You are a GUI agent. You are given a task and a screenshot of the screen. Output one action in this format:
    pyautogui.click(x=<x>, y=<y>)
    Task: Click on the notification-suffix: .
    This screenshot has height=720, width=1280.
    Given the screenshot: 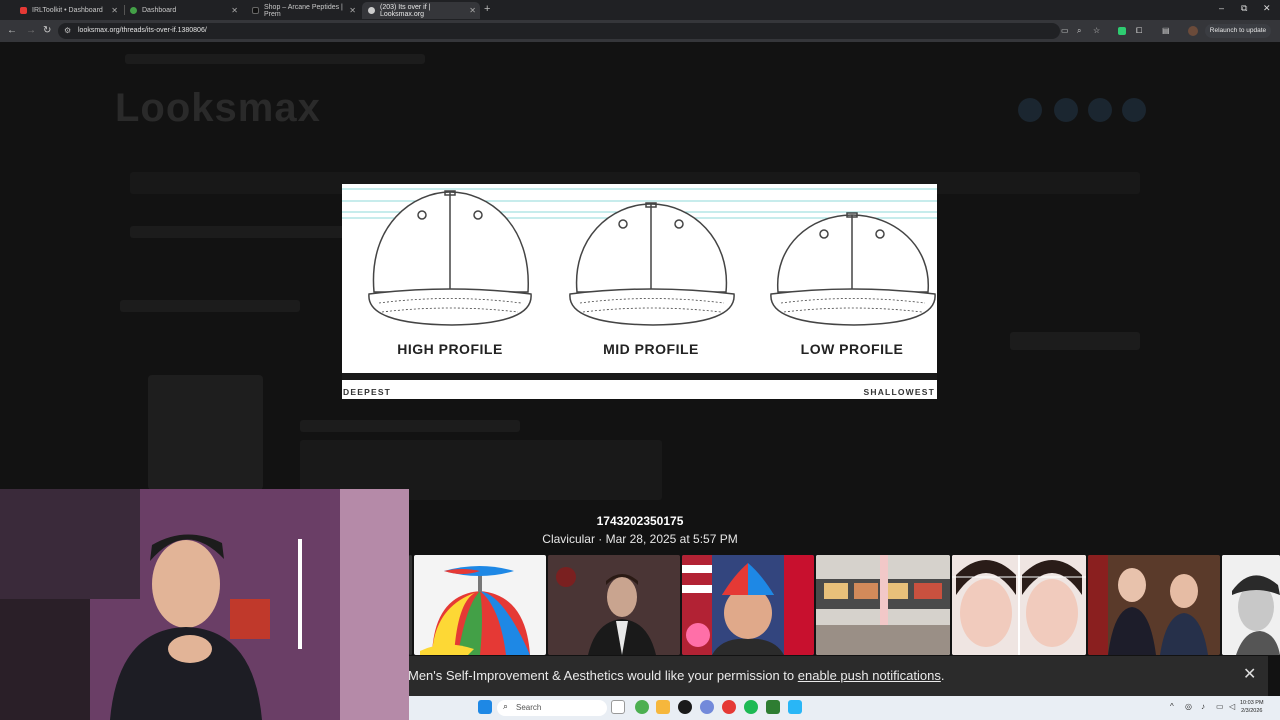 What is the action you would take?
    pyautogui.click(x=942, y=675)
    